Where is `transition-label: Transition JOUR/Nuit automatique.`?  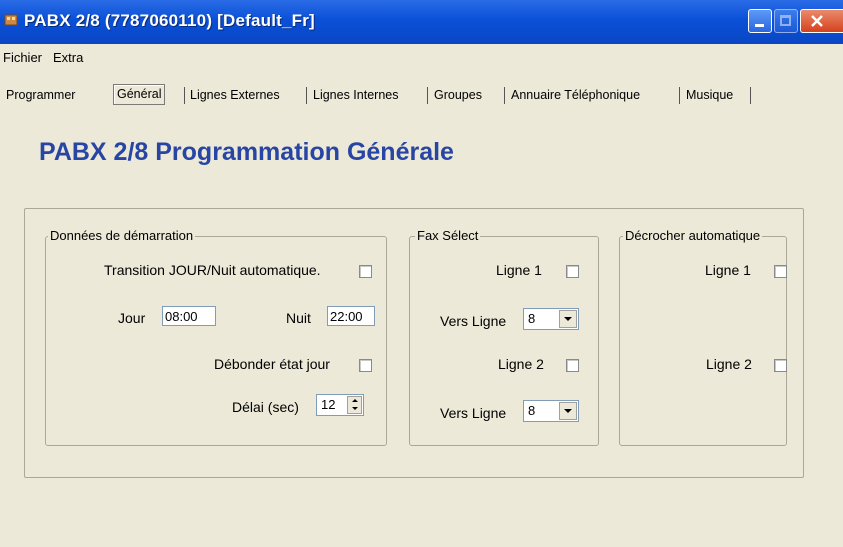
transition-label: Transition JOUR/Nuit automatique. is located at coordinates (212, 270).